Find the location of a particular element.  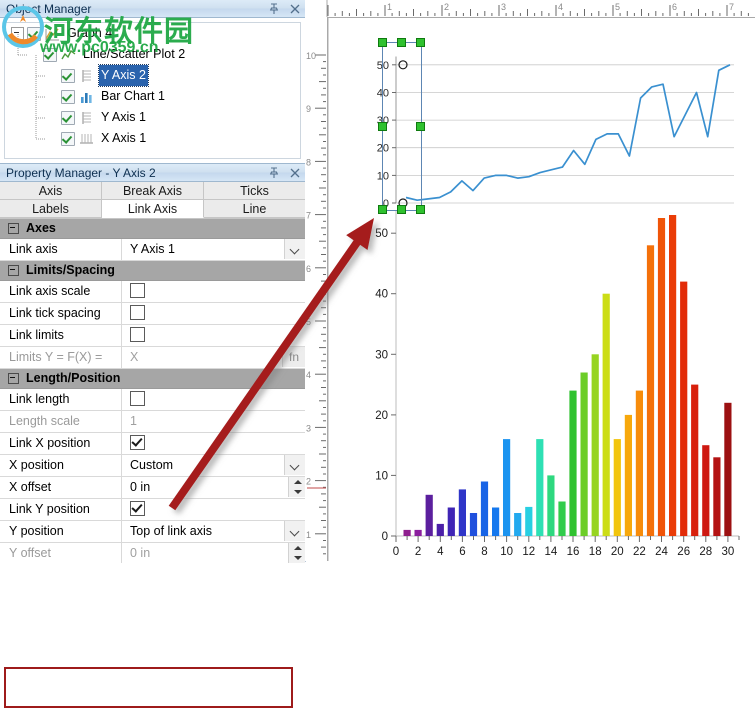

svg-text: 3 is located at coordinates (308, 428).